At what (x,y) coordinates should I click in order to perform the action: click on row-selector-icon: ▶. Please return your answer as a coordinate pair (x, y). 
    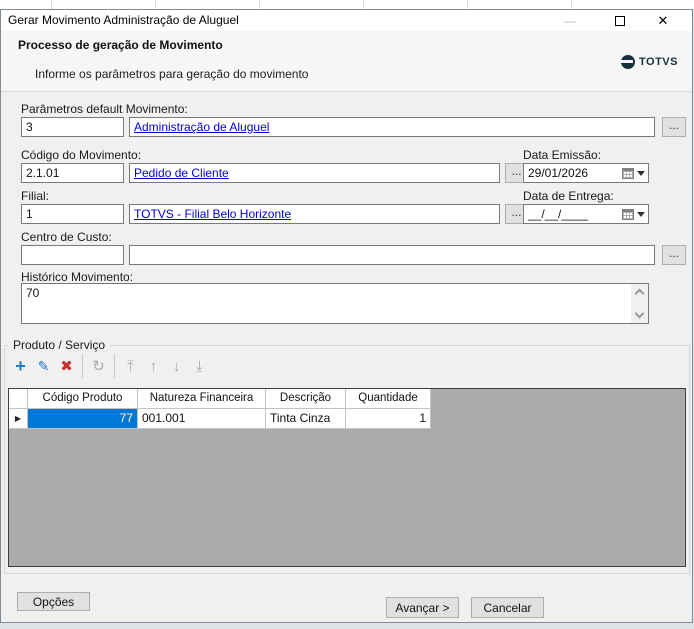
    Looking at the image, I should click on (18, 419).